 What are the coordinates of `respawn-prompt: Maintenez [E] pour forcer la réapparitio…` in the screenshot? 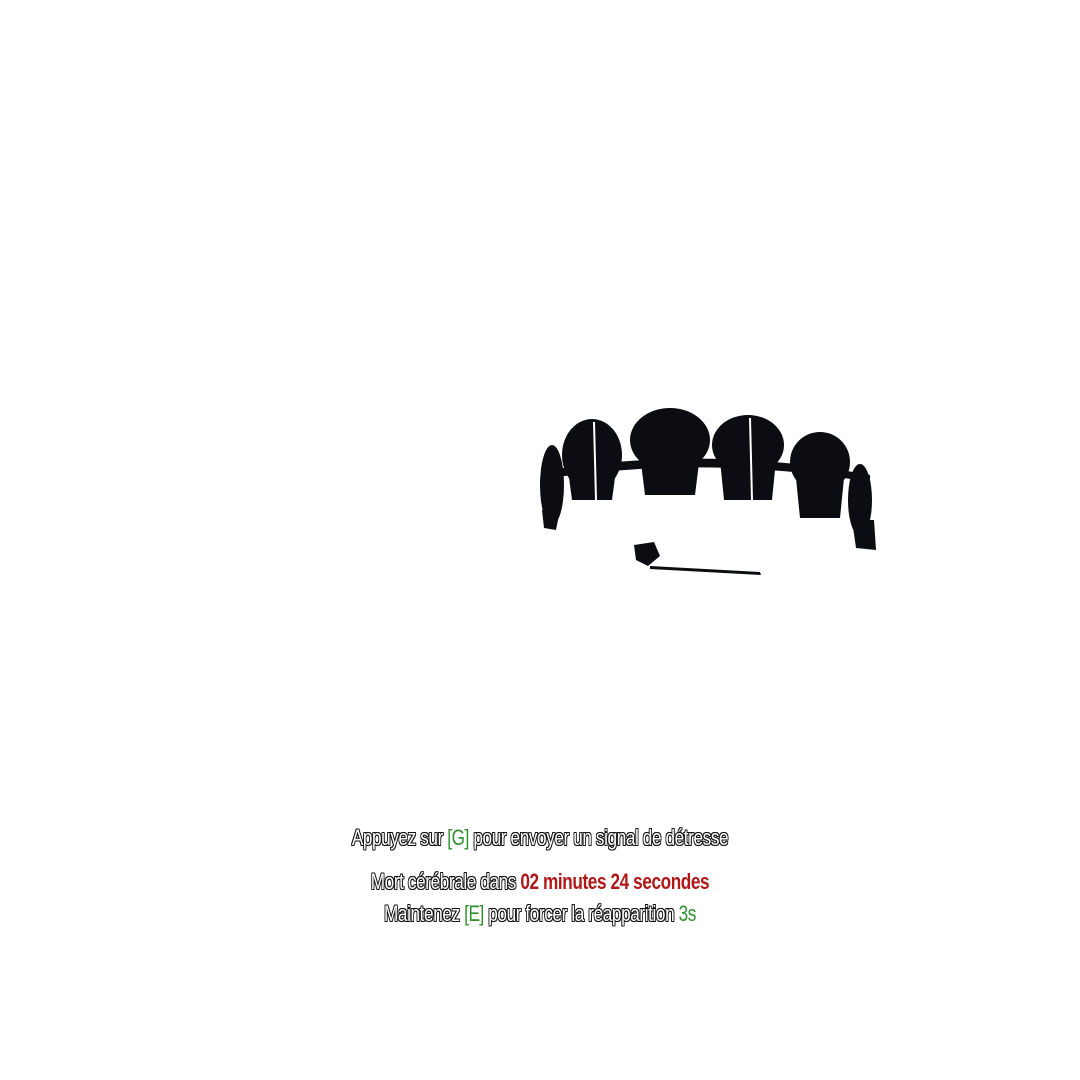 It's located at (540, 914).